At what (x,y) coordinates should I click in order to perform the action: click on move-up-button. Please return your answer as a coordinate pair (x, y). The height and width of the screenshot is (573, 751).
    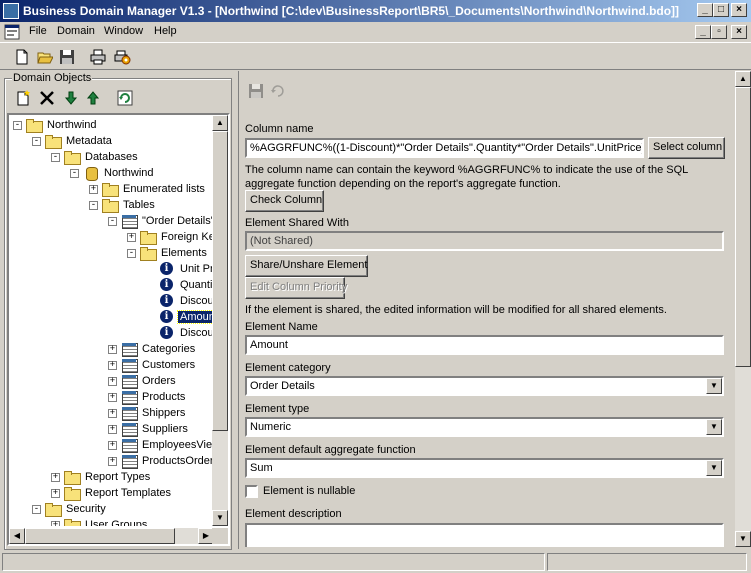
    Looking at the image, I should click on (93, 98).